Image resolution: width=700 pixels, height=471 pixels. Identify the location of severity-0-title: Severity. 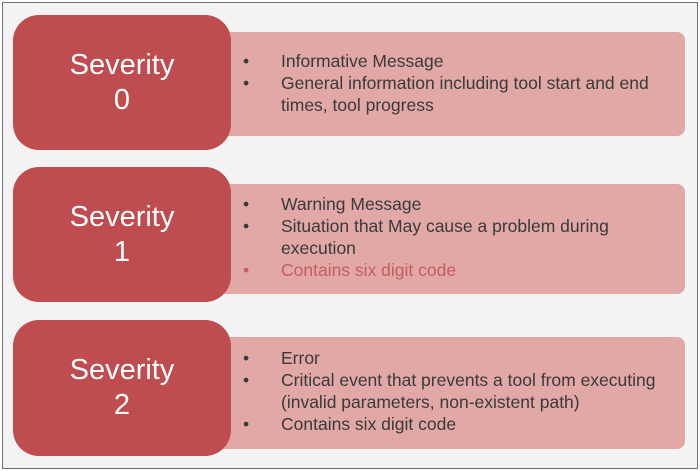
(122, 64).